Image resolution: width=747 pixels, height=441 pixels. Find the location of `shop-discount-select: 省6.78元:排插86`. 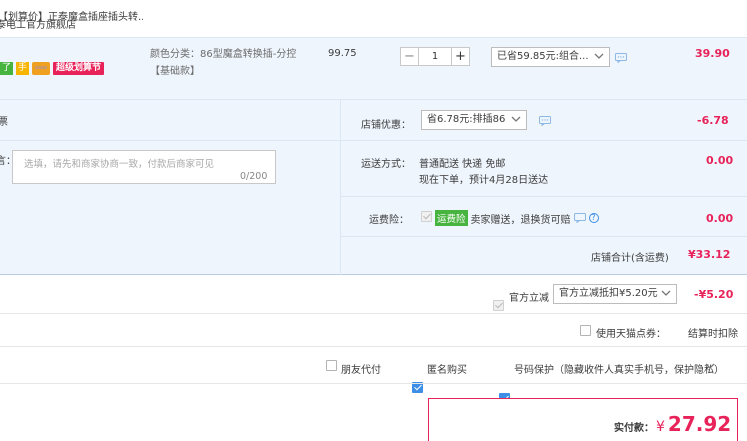

shop-discount-select: 省6.78元:排插86 is located at coordinates (474, 120).